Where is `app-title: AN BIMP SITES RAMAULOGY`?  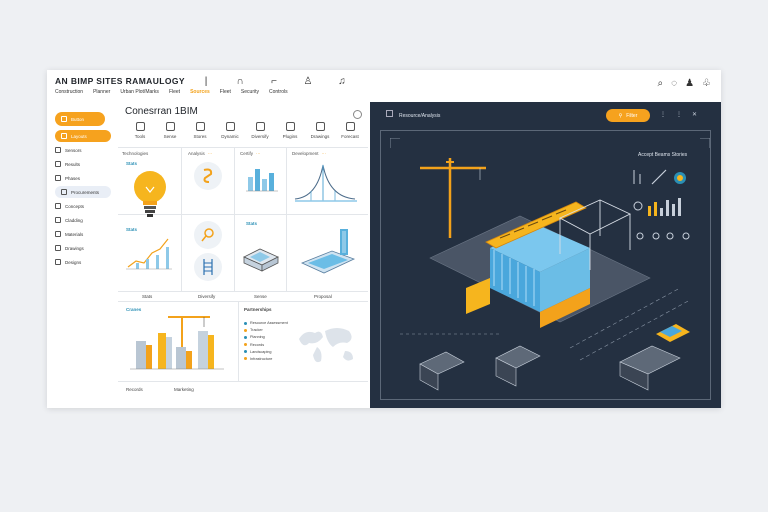 app-title: AN BIMP SITES RAMAULOGY is located at coordinates (120, 81).